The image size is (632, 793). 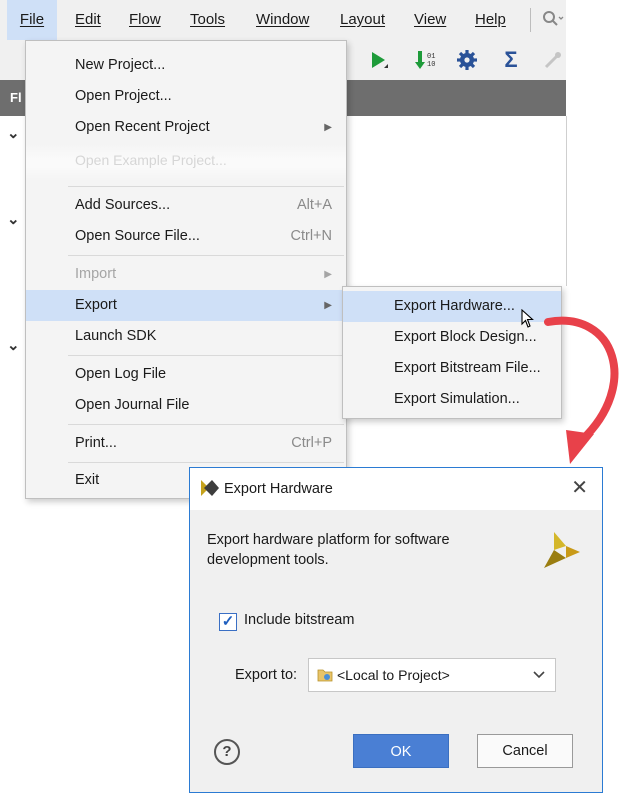 I want to click on menu-item-open-recent-project: Open Recent Project ▶, so click(x=186, y=127).